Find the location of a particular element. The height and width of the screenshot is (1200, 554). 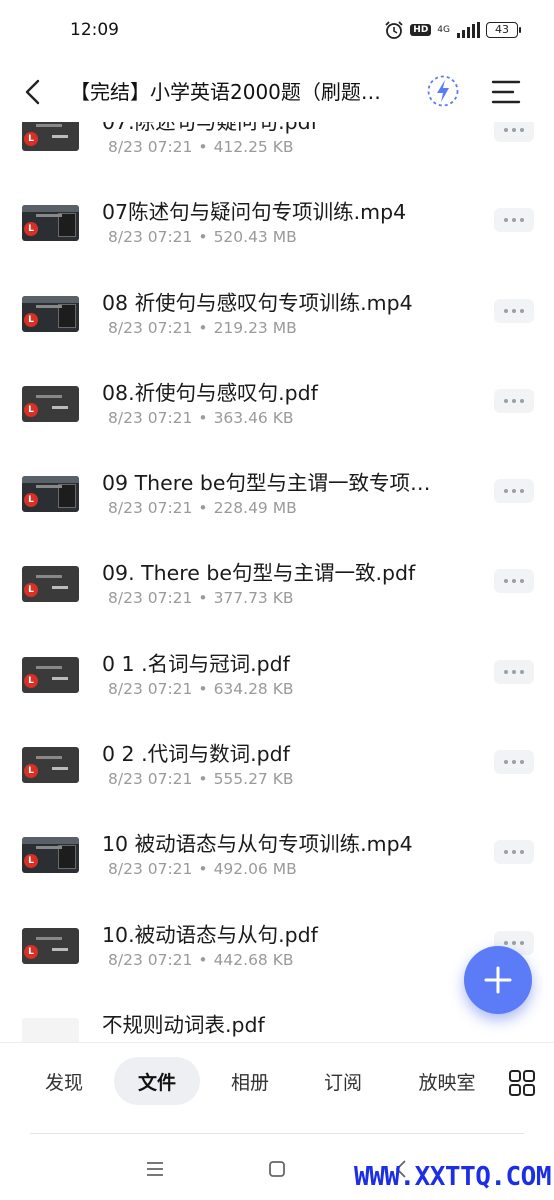

file-meta: 8/23 07:21 • 377.73 KB is located at coordinates (201, 598).